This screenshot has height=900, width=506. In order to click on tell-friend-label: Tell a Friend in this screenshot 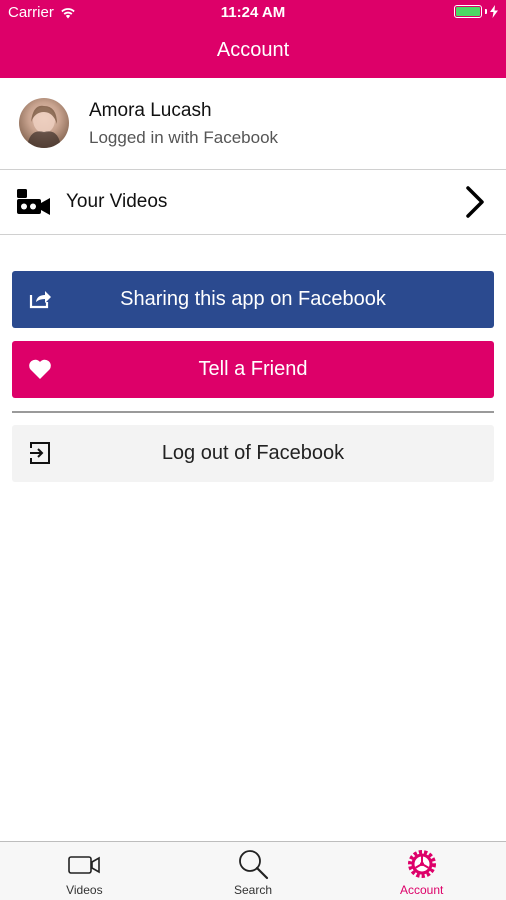, I will do `click(253, 369)`.